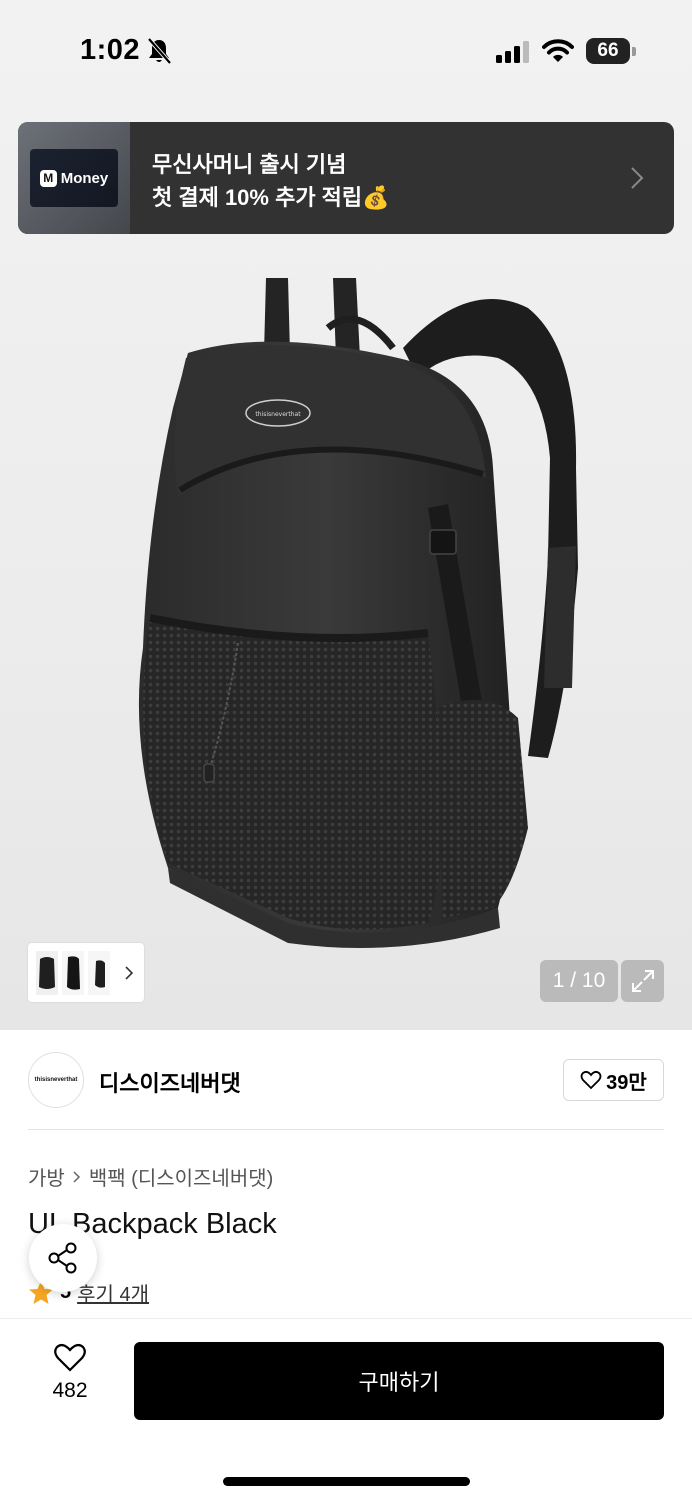 This screenshot has width=692, height=1500. I want to click on banner-text: 무신사머니 출시 기념 첫 결제 10% 추가 적립💰, so click(271, 181).